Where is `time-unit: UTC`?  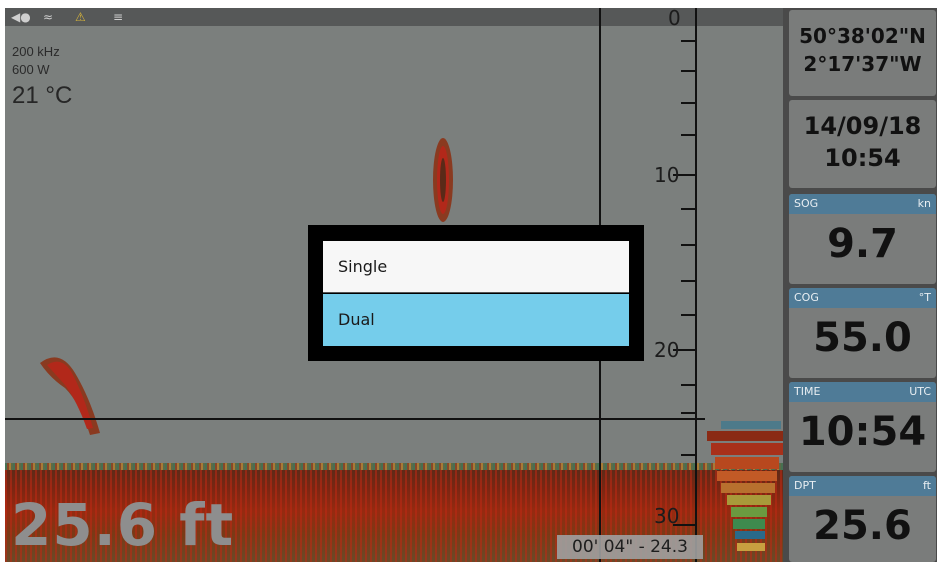
time-unit: UTC is located at coordinates (920, 391).